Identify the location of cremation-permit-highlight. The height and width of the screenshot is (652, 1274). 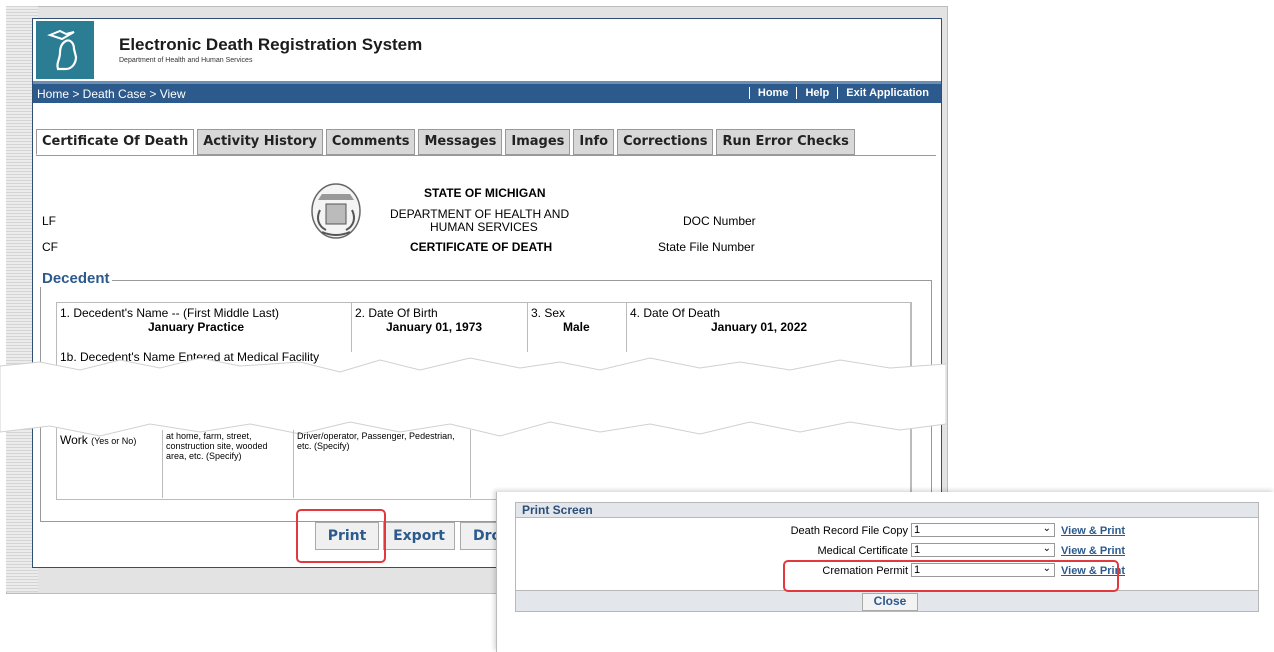
(951, 576).